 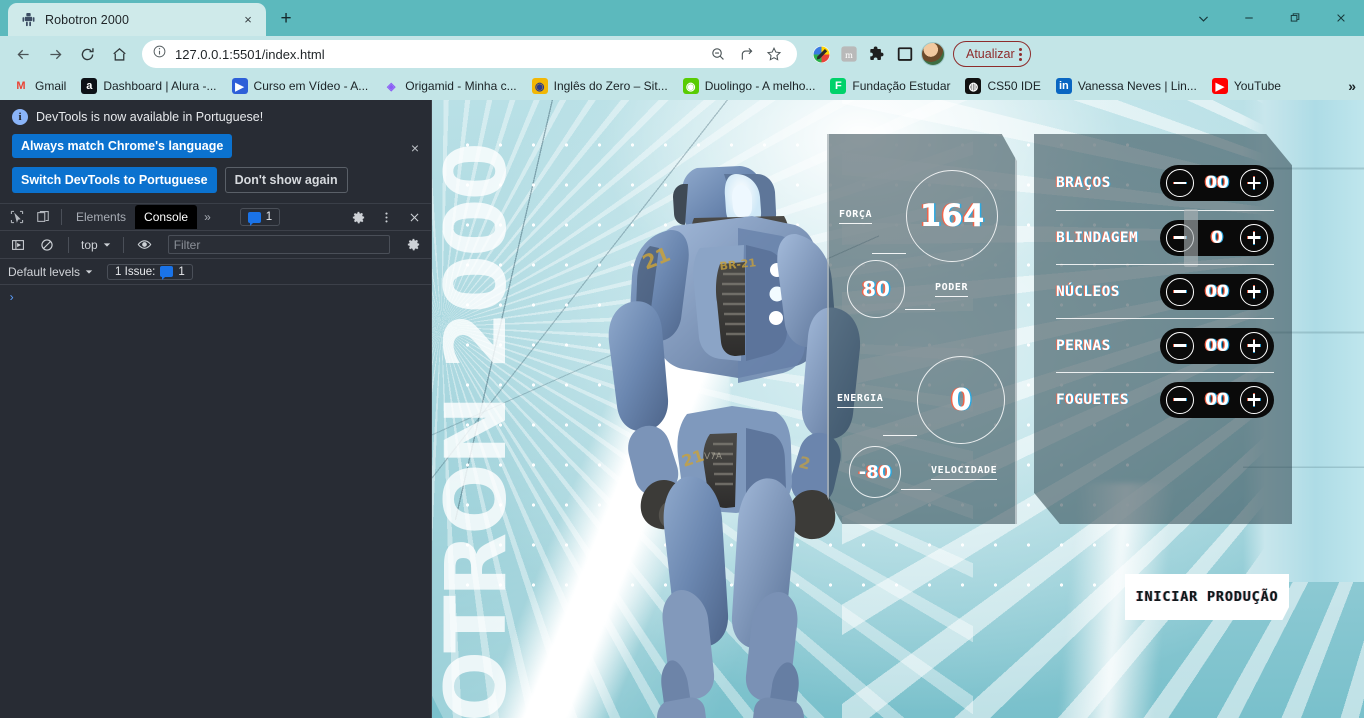 What do you see at coordinates (181, 271) in the screenshot?
I see `issues-summary-count: 1` at bounding box center [181, 271].